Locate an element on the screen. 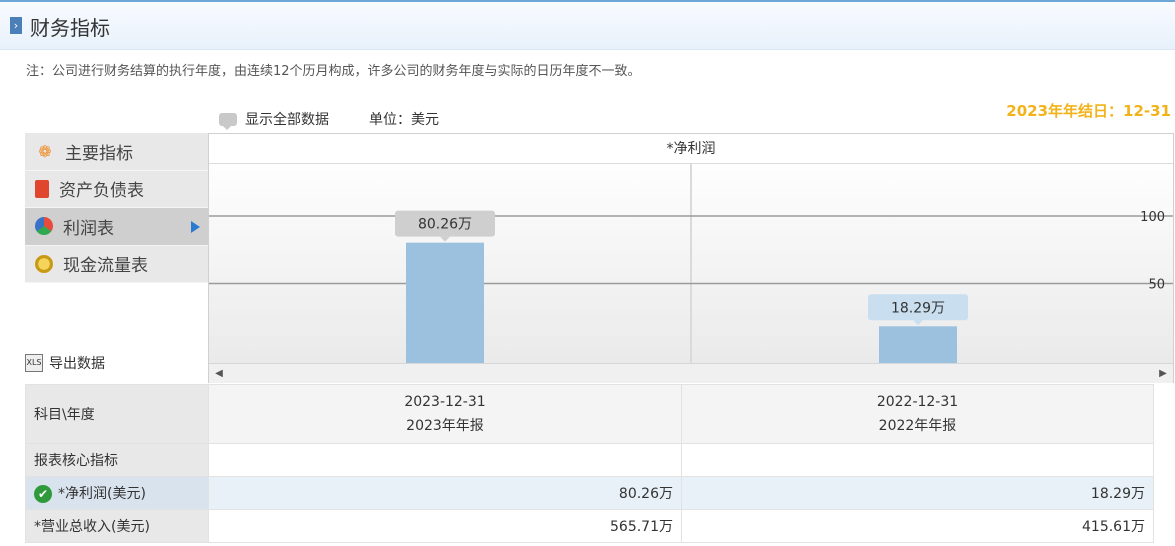 This screenshot has width=1175, height=546. year-end-date: 2023年年结日：12-31 is located at coordinates (1088, 111).